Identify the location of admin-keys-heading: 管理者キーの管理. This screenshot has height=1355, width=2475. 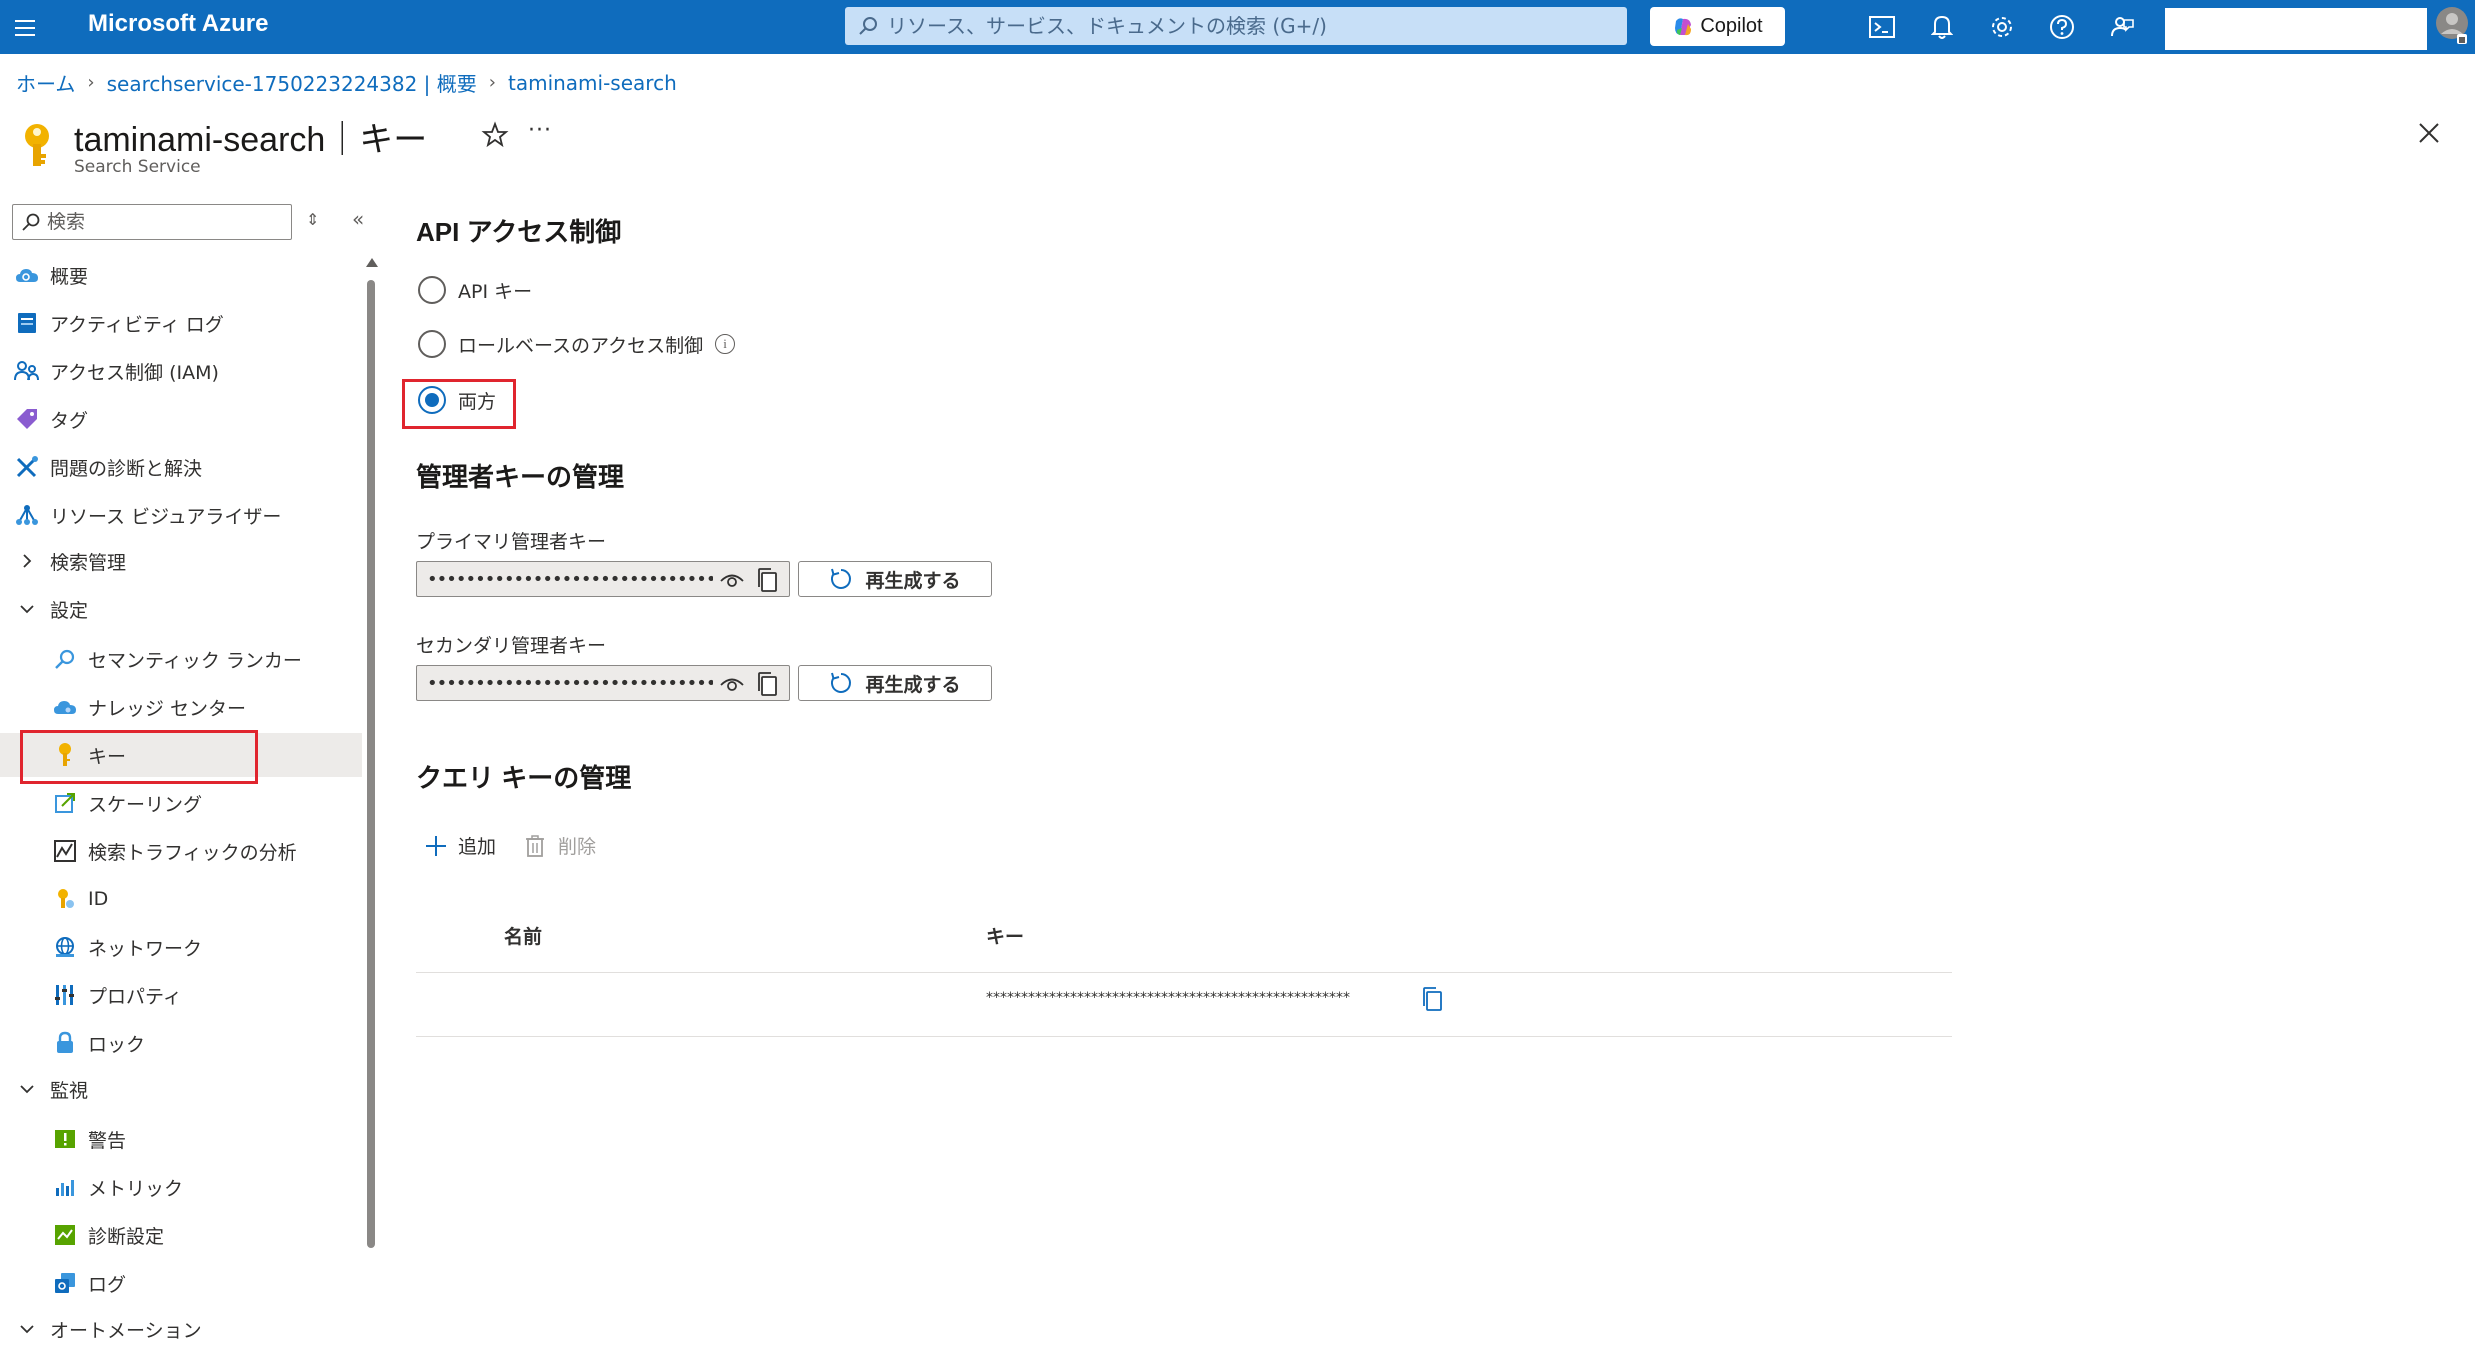
(520, 477).